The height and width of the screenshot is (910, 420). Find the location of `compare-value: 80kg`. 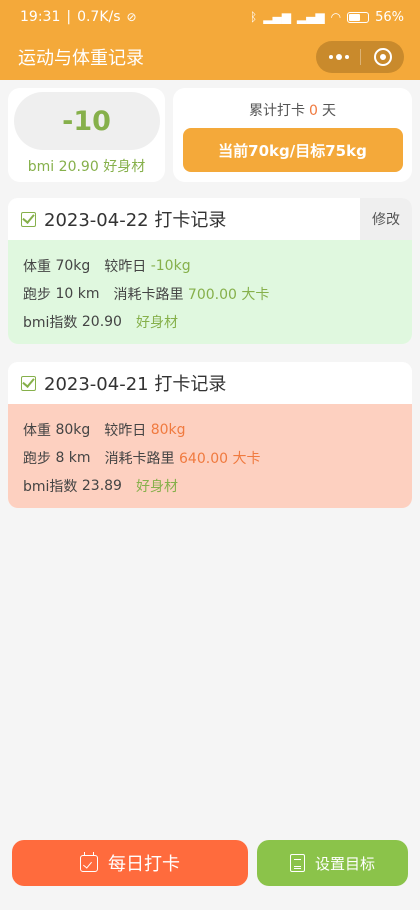

compare-value: 80kg is located at coordinates (168, 430).